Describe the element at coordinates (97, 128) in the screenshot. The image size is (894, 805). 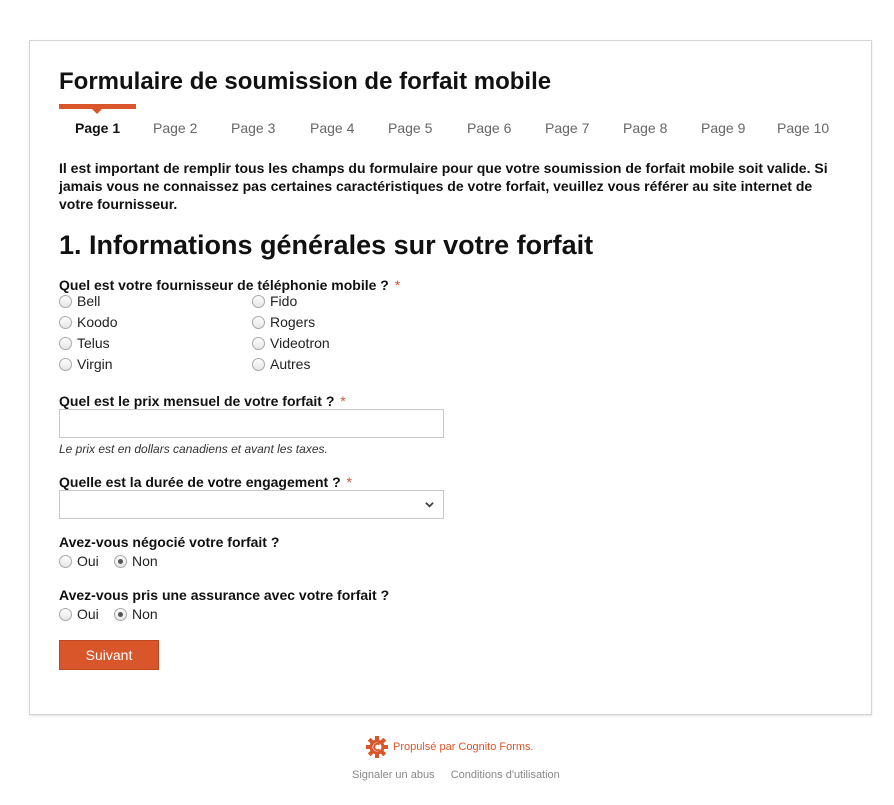
I see `tab-page-1: Page 1` at that location.